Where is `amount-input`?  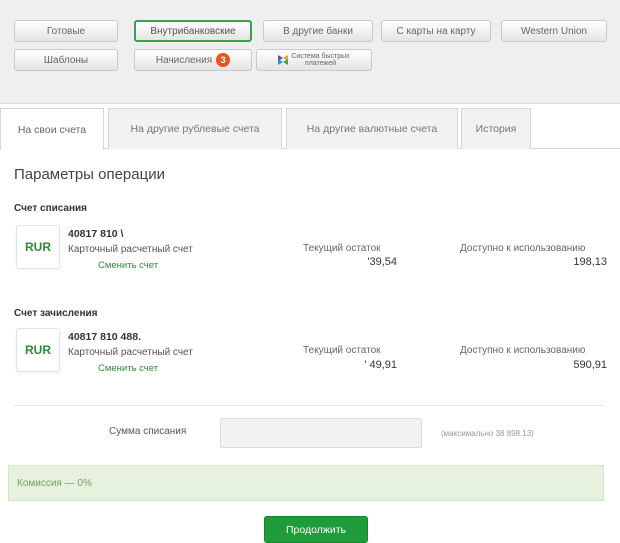 amount-input is located at coordinates (321, 433).